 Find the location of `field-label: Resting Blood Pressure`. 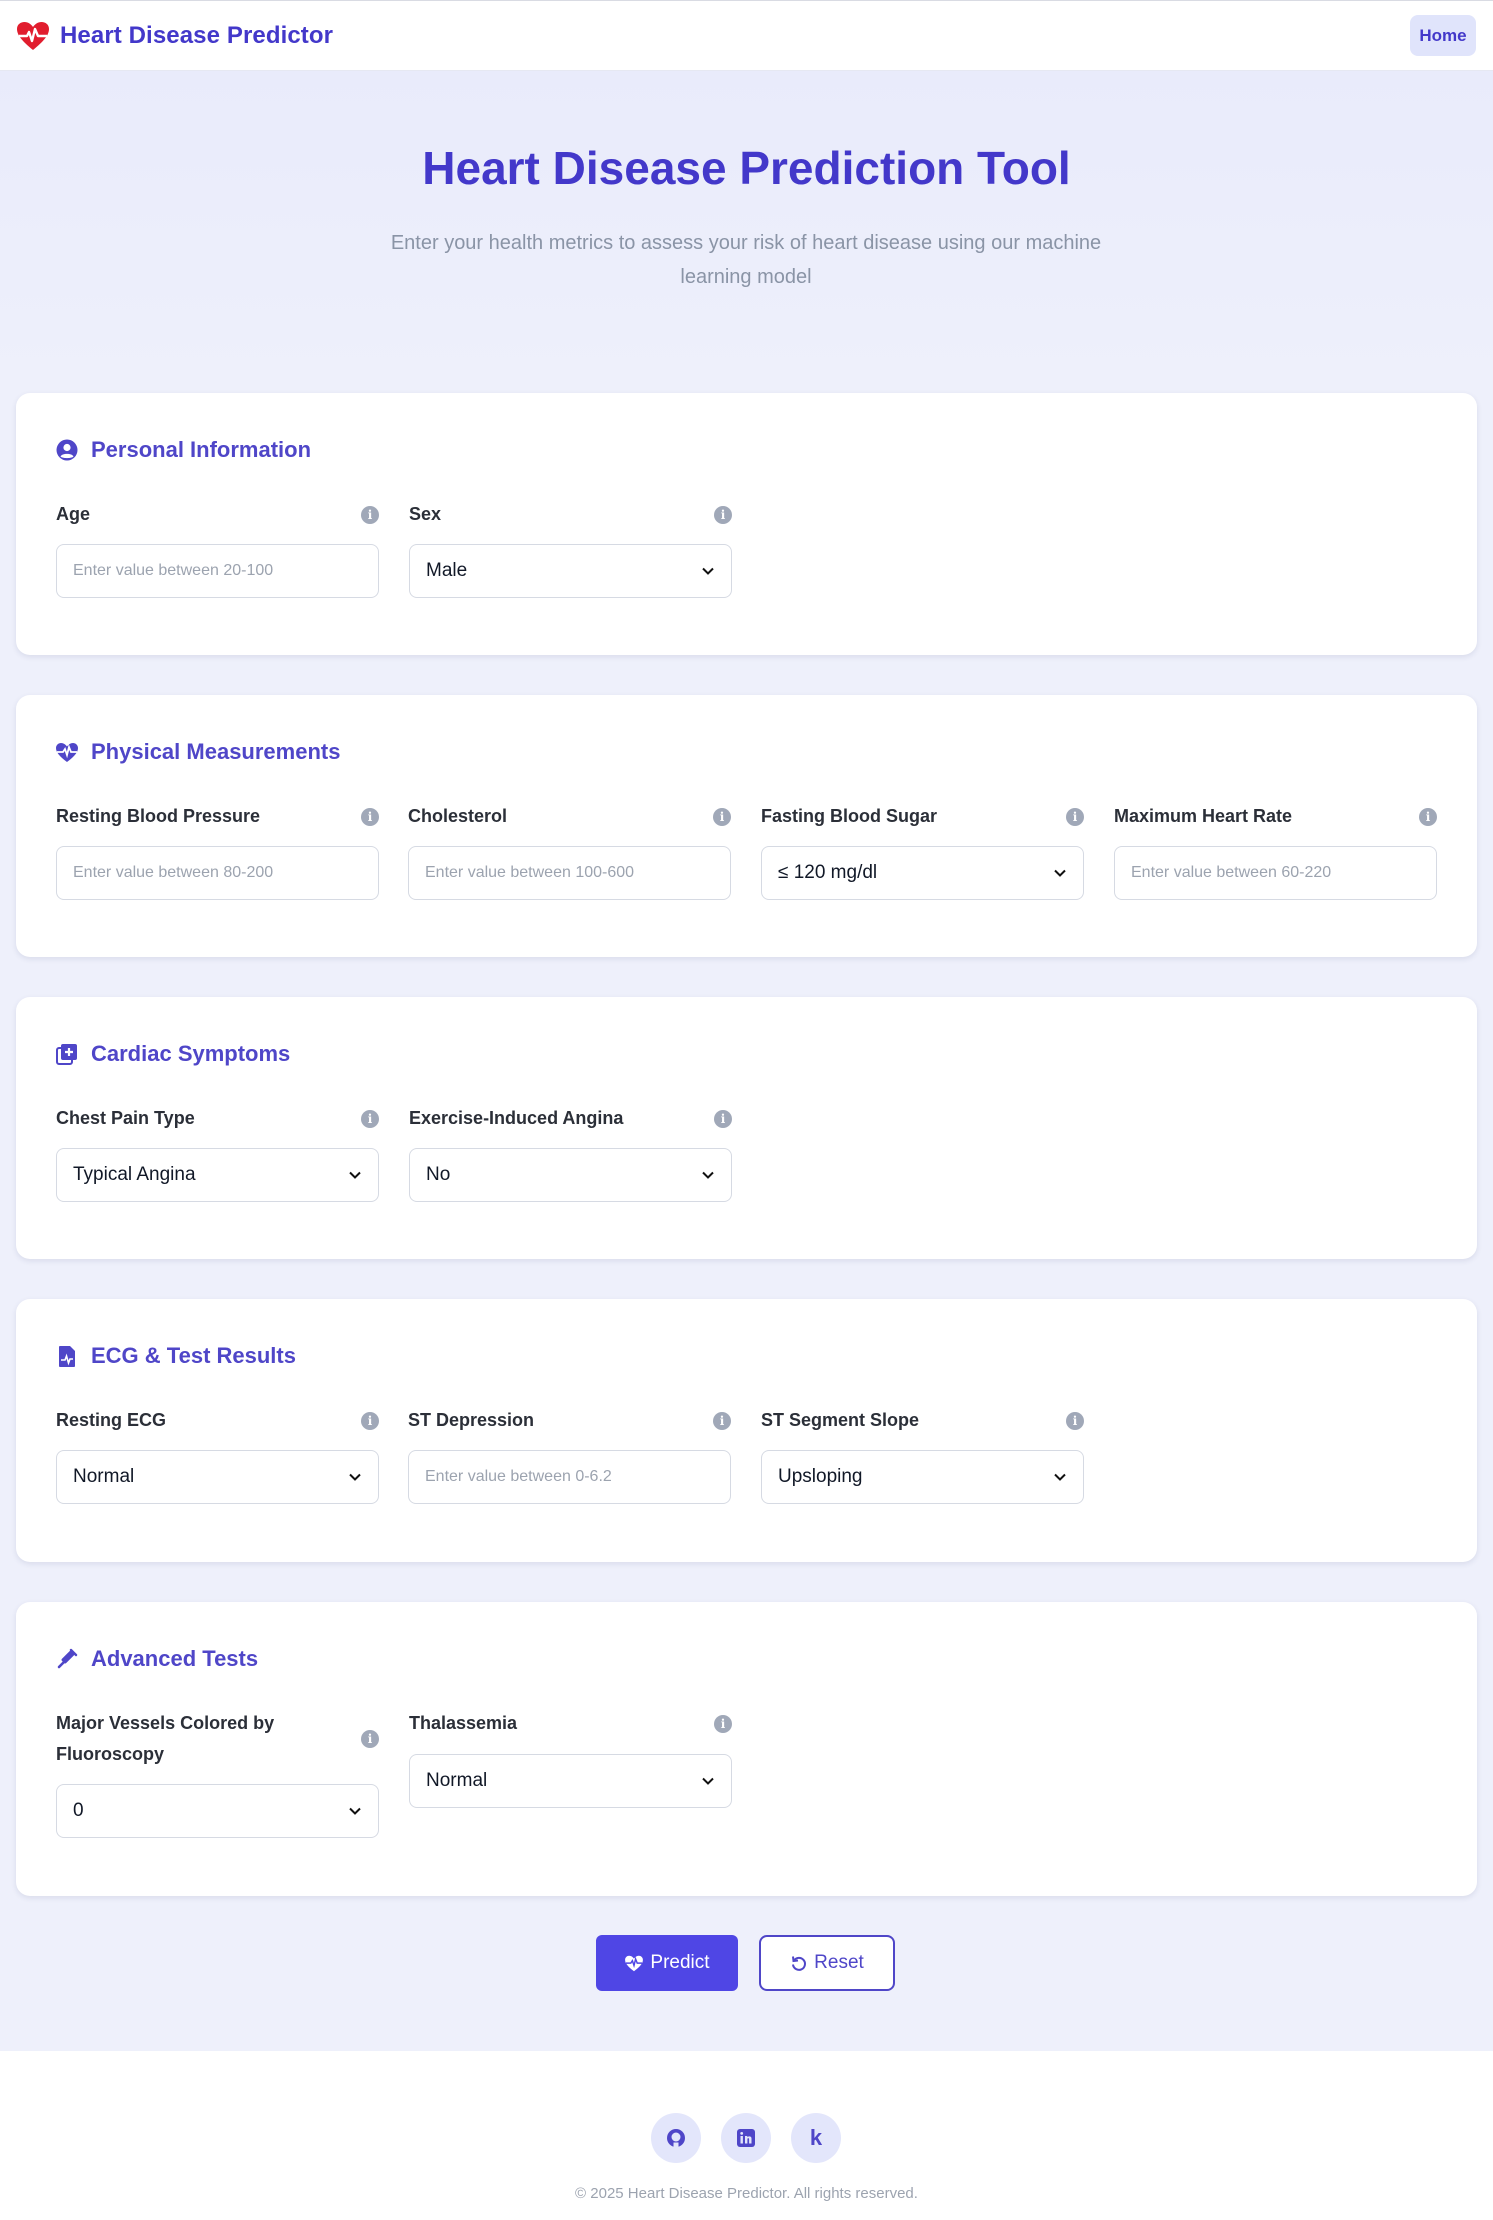

field-label: Resting Blood Pressure is located at coordinates (158, 816).